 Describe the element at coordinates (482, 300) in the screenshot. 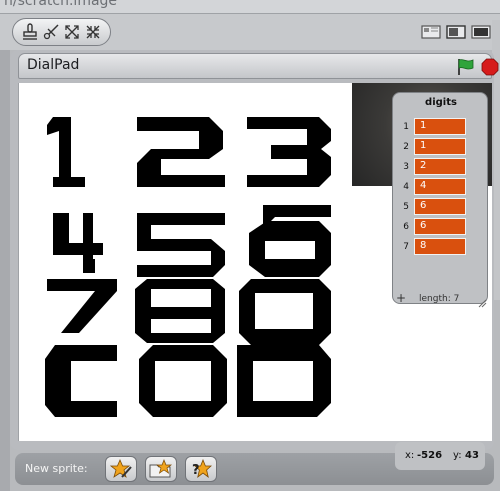

I see `resize-handle-icon` at that location.